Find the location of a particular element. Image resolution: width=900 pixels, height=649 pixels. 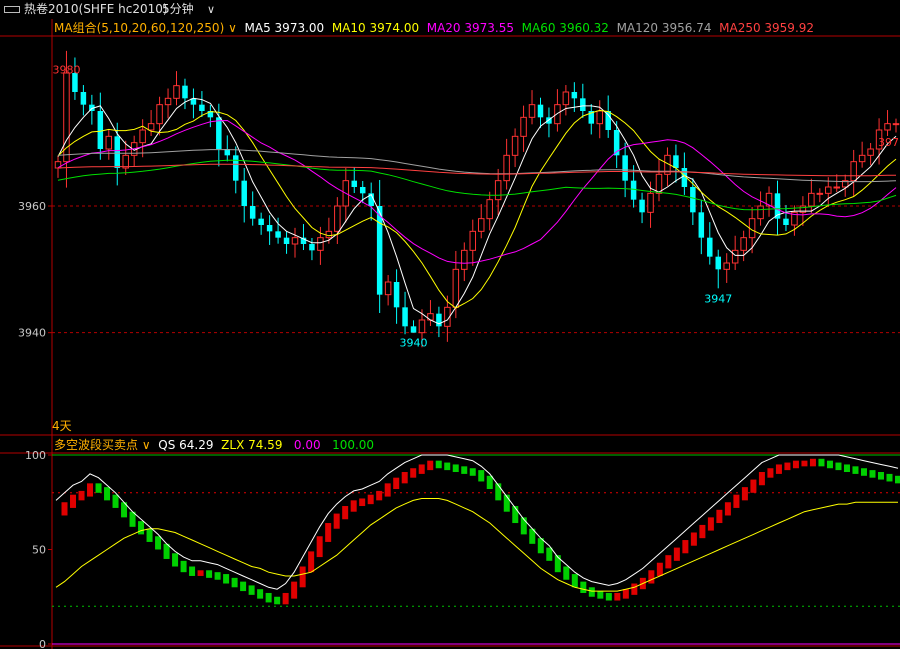

ma120-line is located at coordinates (477, 166).